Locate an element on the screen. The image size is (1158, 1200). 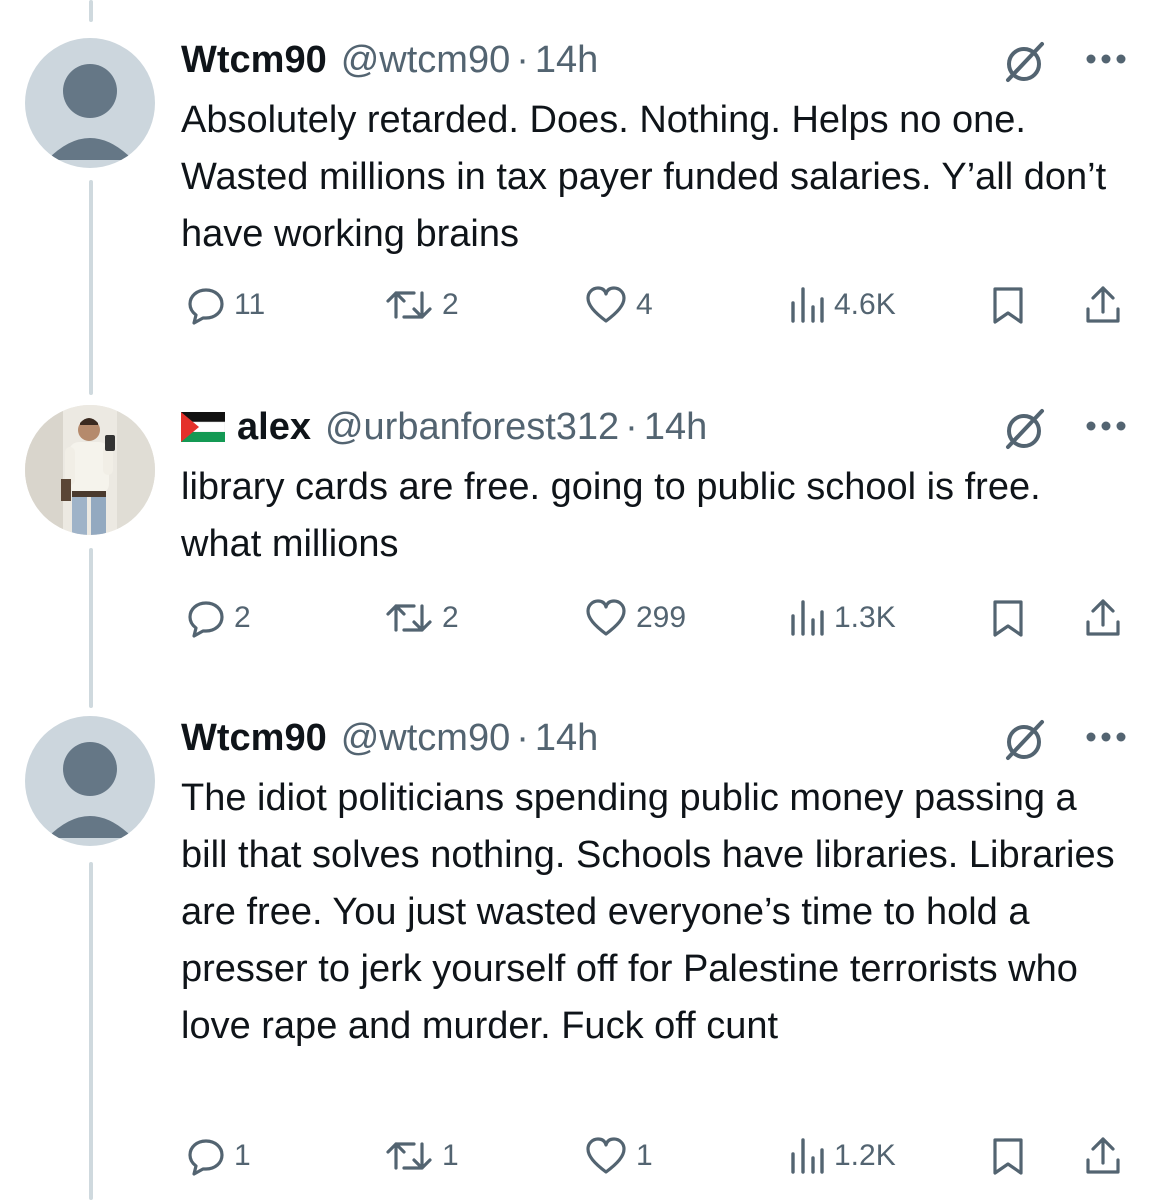
reply-button: 1 is located at coordinates (218, 1156).